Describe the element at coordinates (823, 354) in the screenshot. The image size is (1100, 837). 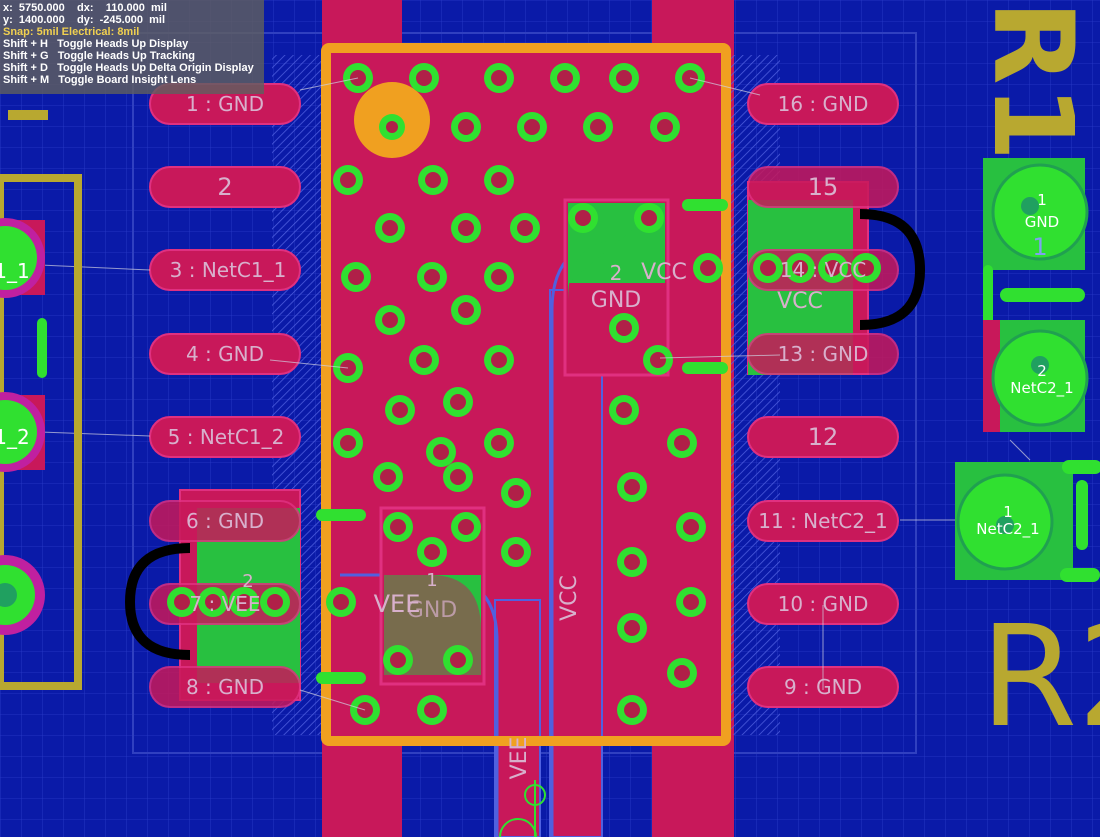
I see `pad-label-right-13: 13 : GND` at that location.